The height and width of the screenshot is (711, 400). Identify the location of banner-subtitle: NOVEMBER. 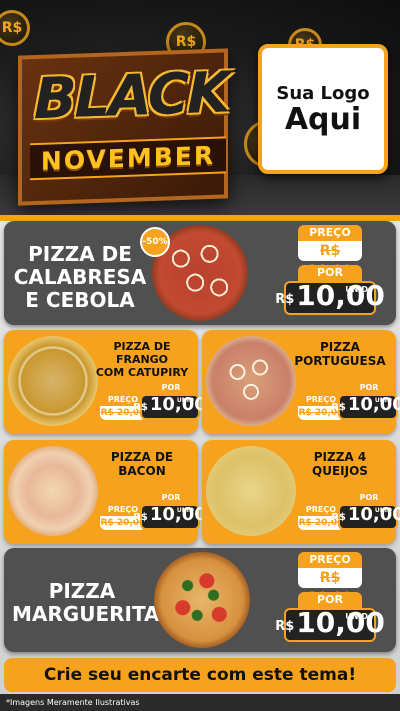
(128, 158).